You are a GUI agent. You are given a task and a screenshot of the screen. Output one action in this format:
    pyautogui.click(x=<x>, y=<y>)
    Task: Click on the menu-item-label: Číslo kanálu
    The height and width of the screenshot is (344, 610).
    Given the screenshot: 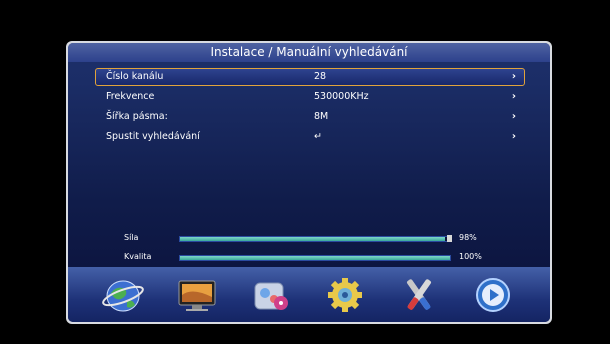 What is the action you would take?
    pyautogui.click(x=135, y=76)
    